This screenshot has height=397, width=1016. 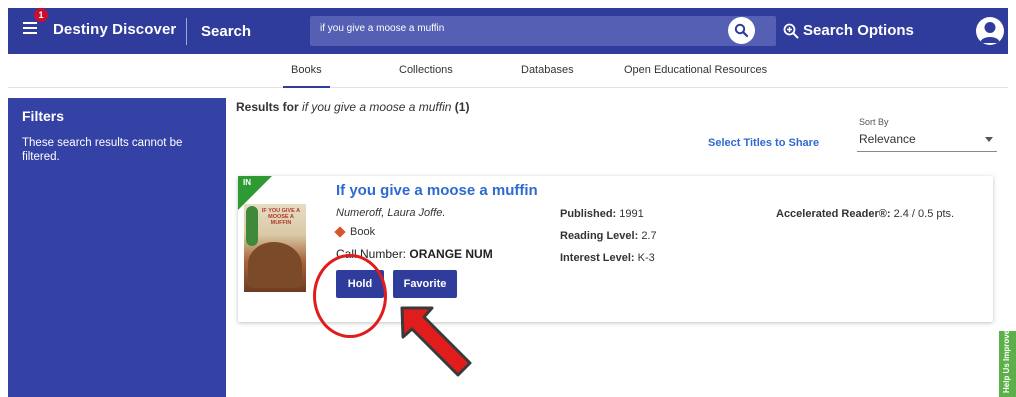 What do you see at coordinates (858, 30) in the screenshot?
I see `search-options-label: Search Options` at bounding box center [858, 30].